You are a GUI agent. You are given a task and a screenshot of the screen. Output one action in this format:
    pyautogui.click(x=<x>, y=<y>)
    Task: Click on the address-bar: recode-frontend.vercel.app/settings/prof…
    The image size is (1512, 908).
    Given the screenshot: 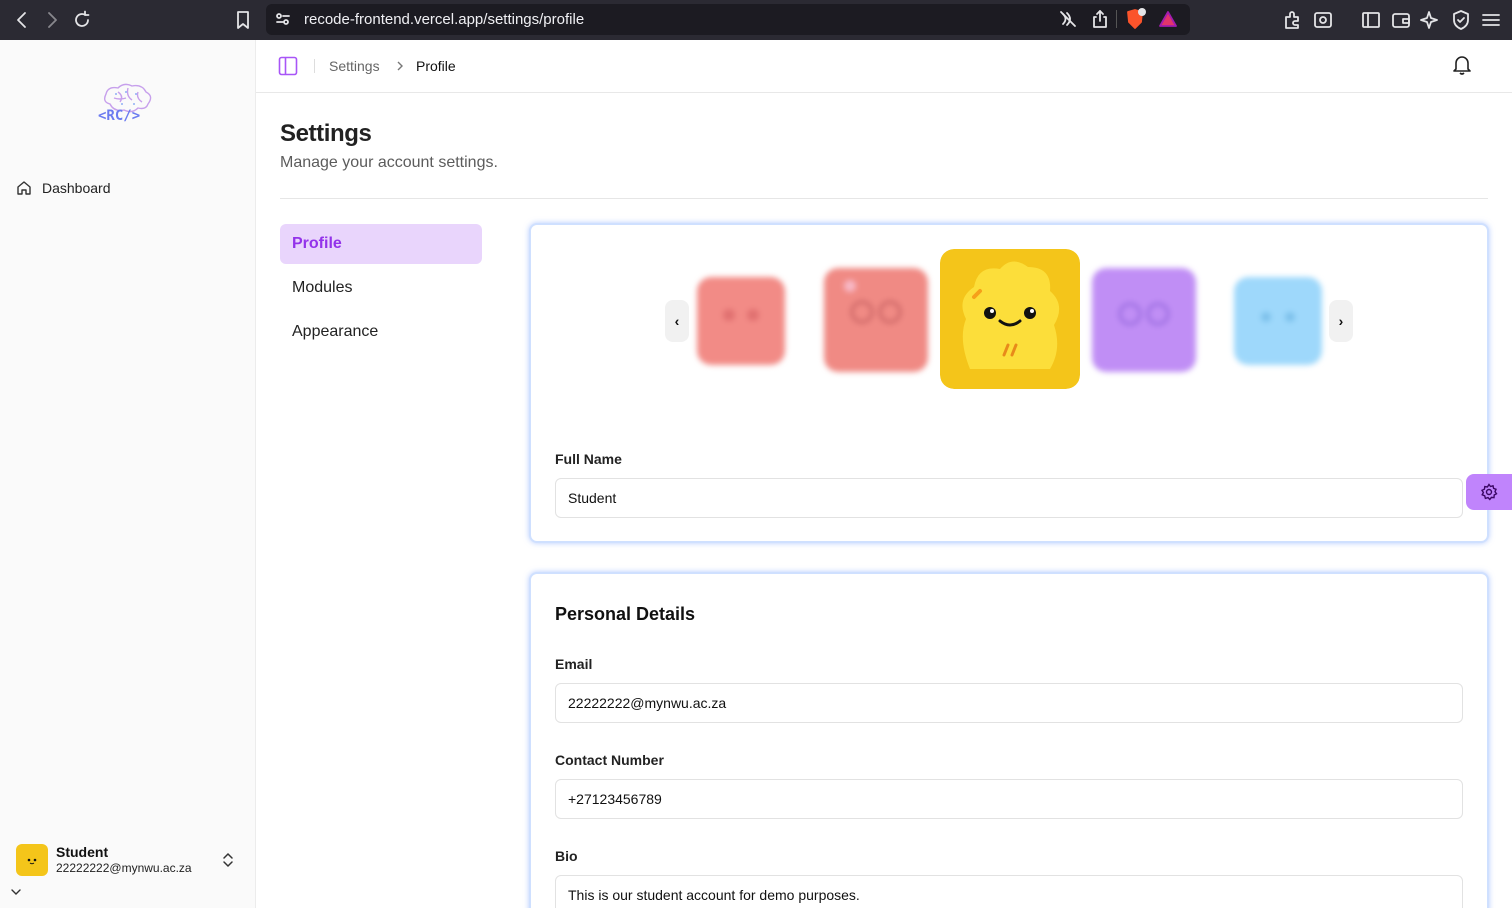 What is the action you would take?
    pyautogui.click(x=728, y=19)
    